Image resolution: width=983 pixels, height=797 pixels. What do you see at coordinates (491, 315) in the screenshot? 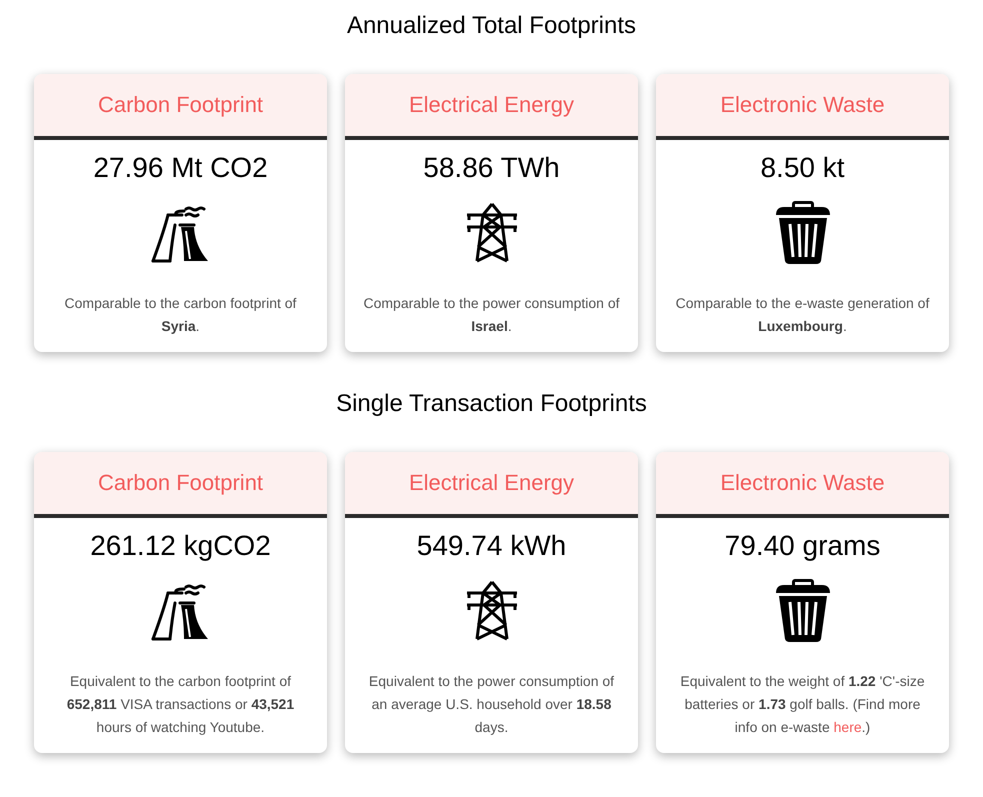
I see `comparison-text: Comparable to the power consumption of Israel.` at bounding box center [491, 315].